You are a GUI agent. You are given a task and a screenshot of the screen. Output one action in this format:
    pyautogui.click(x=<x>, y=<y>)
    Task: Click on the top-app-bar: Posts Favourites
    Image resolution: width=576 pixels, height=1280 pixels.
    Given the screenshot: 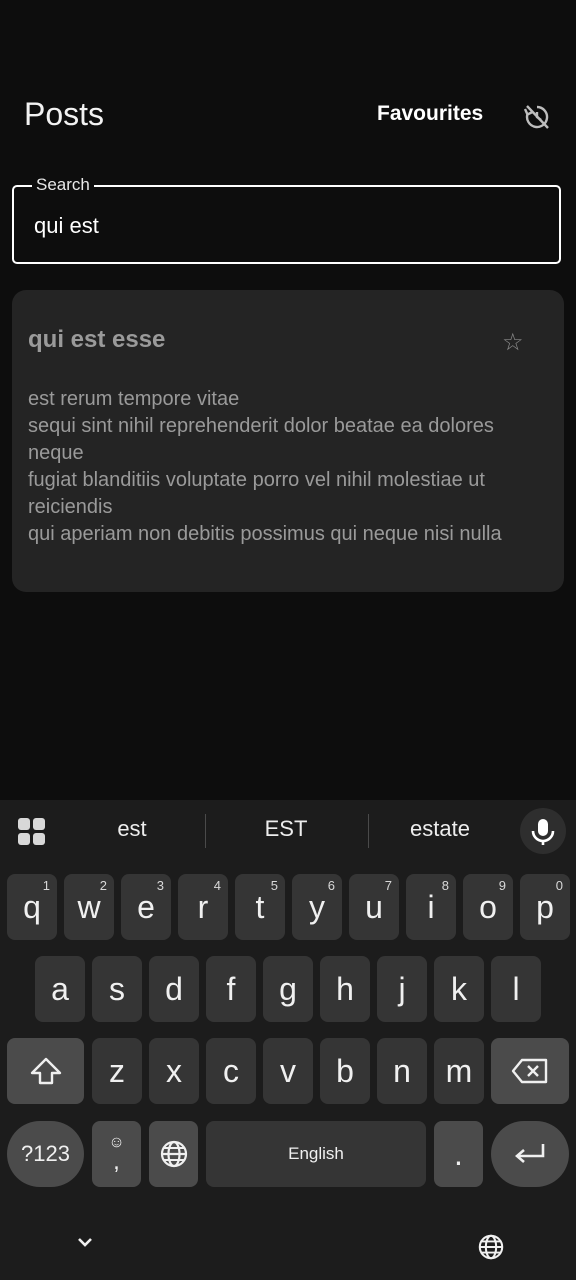 What is the action you would take?
    pyautogui.click(x=288, y=116)
    